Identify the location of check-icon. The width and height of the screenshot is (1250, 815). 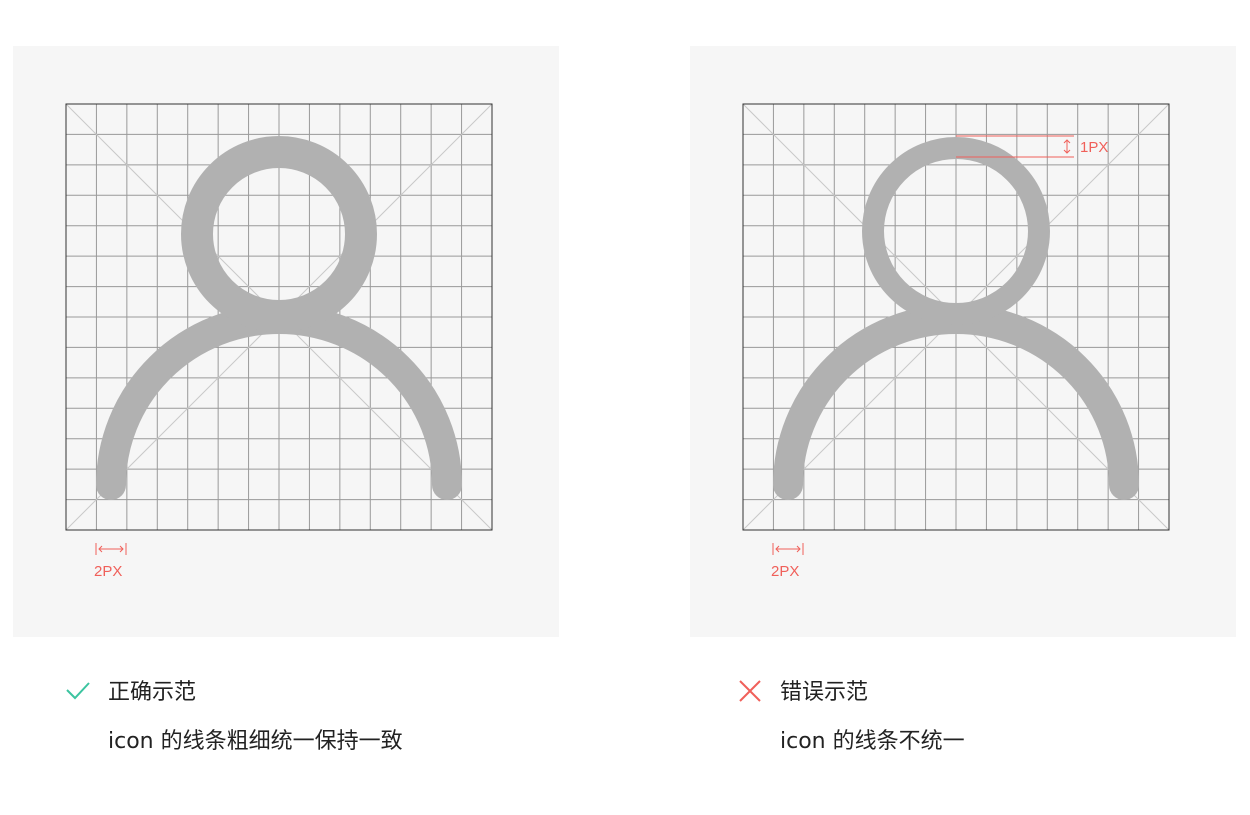
(78, 691).